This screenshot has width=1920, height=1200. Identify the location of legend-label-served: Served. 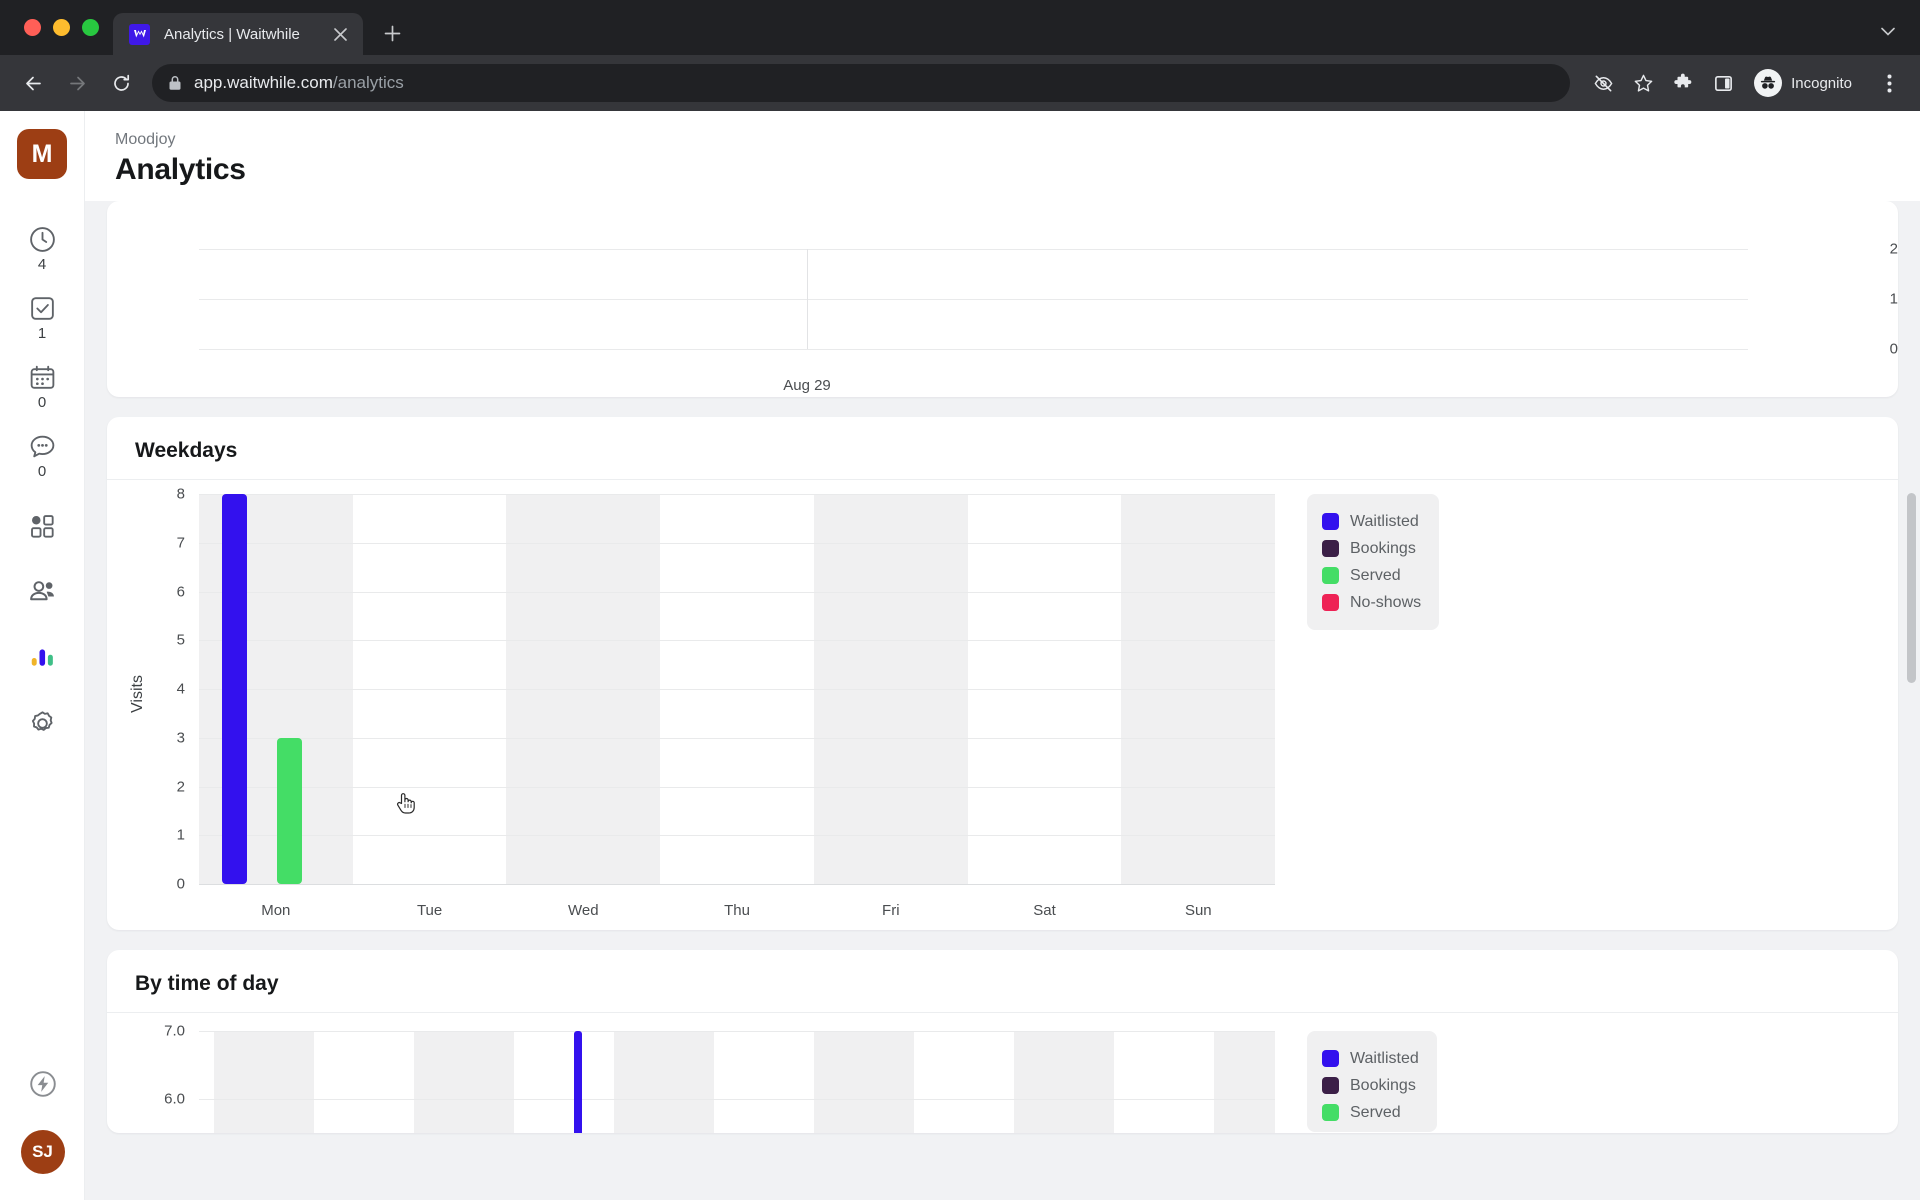
(1375, 1112).